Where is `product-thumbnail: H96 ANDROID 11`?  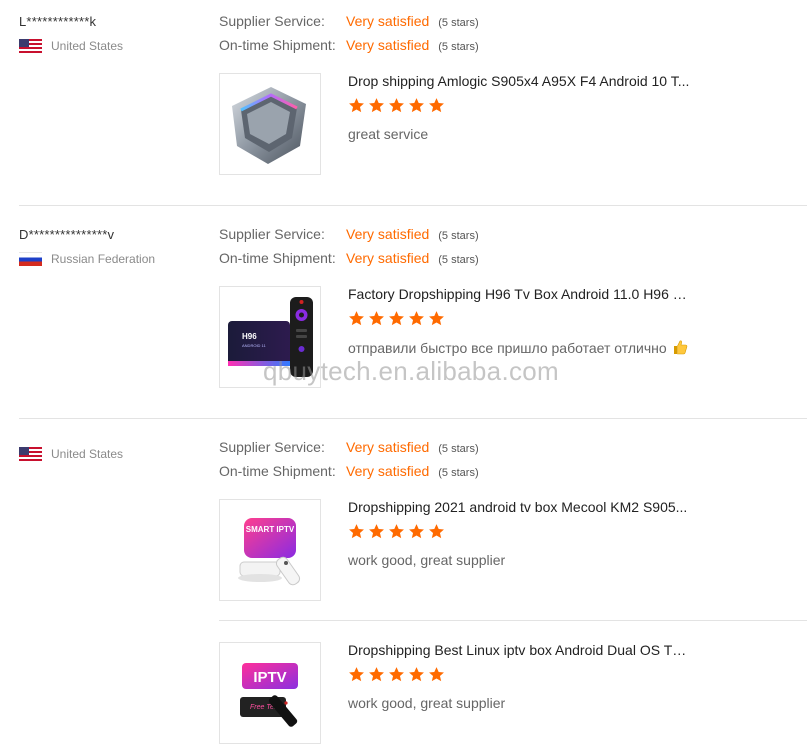
product-thumbnail: H96 ANDROID 11 is located at coordinates (270, 337).